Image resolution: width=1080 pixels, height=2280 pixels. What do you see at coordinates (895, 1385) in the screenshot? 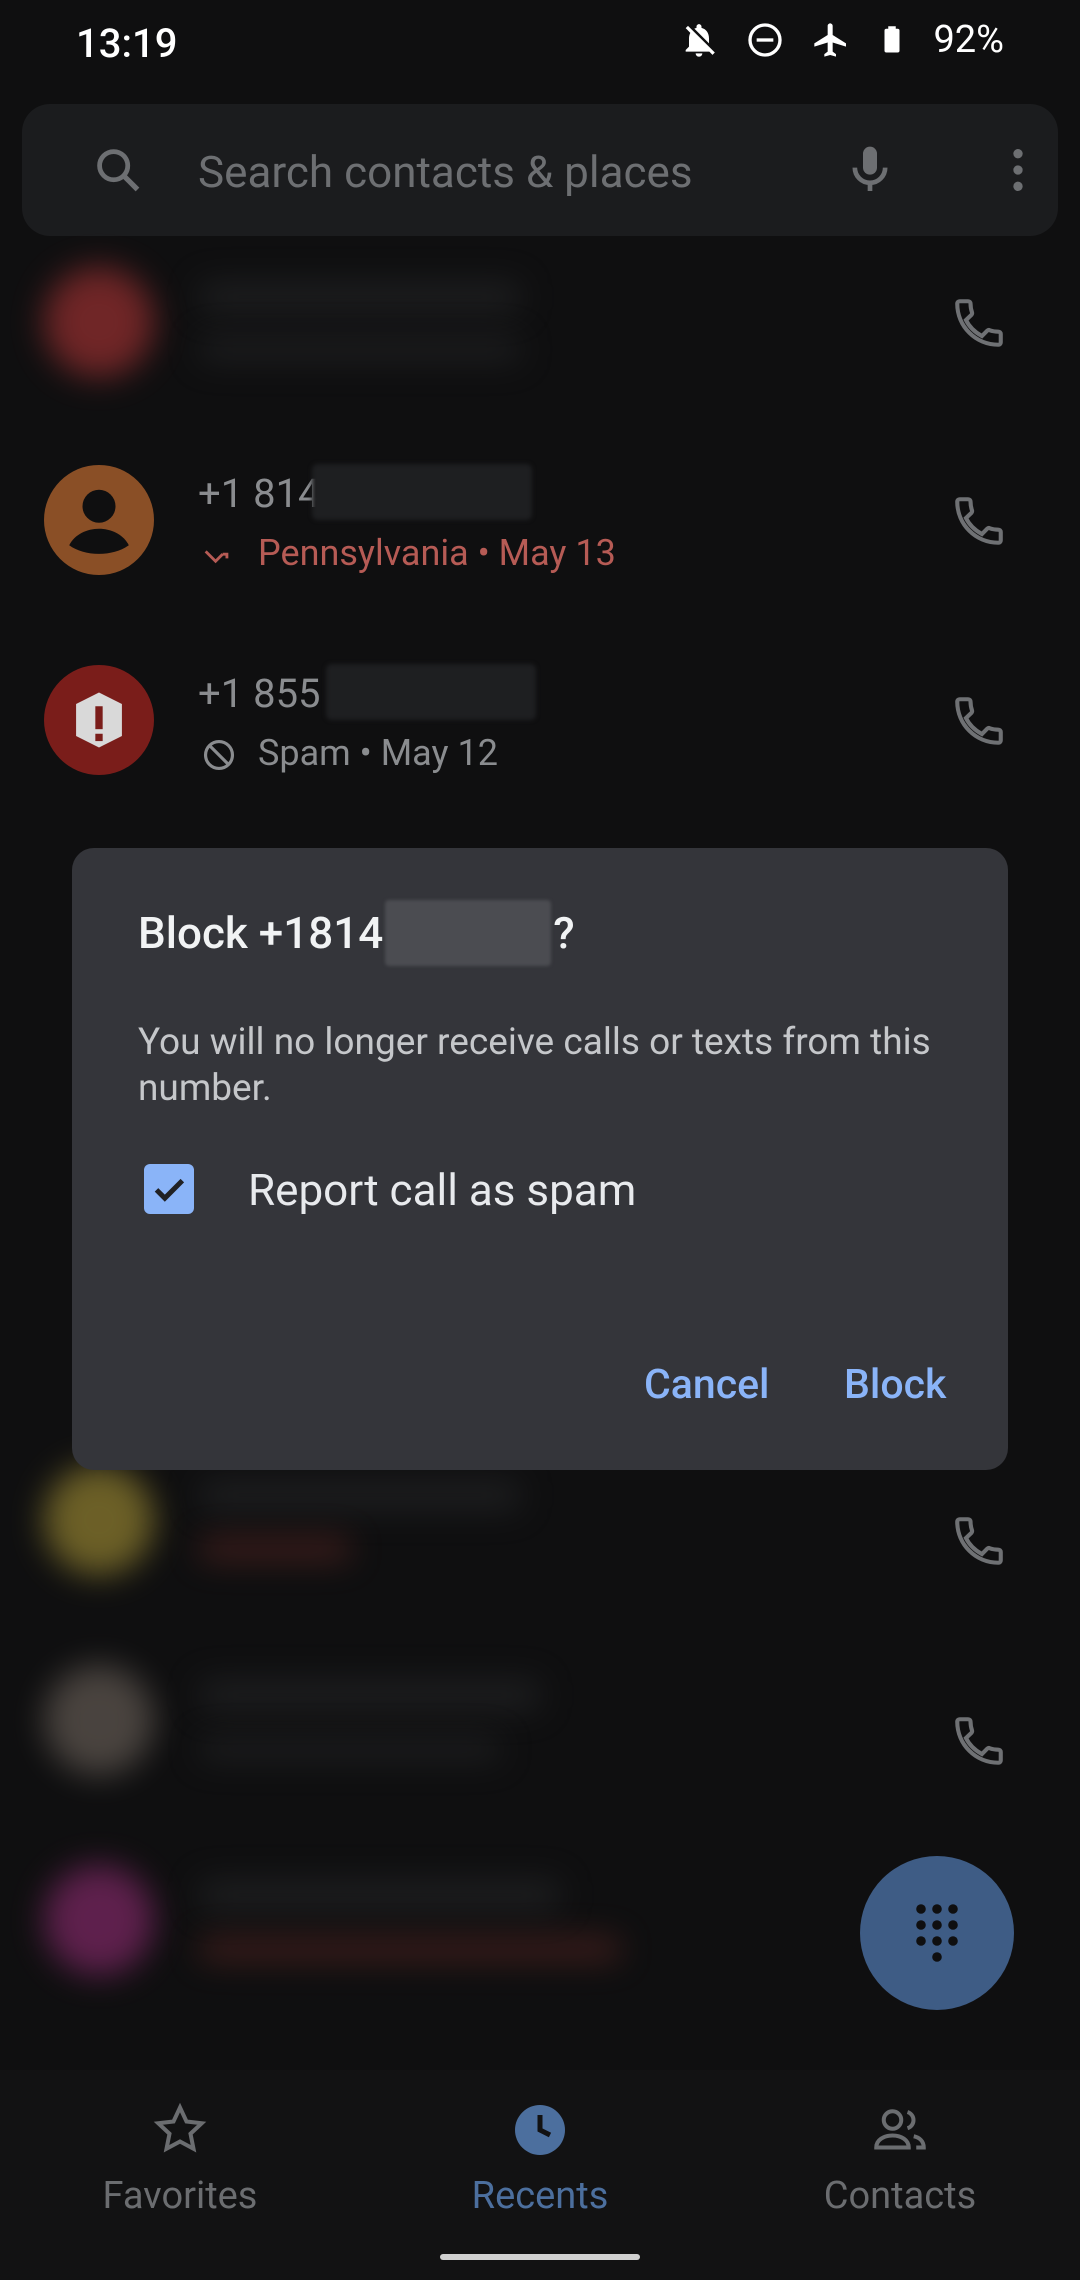
I see `block-button: Block` at bounding box center [895, 1385].